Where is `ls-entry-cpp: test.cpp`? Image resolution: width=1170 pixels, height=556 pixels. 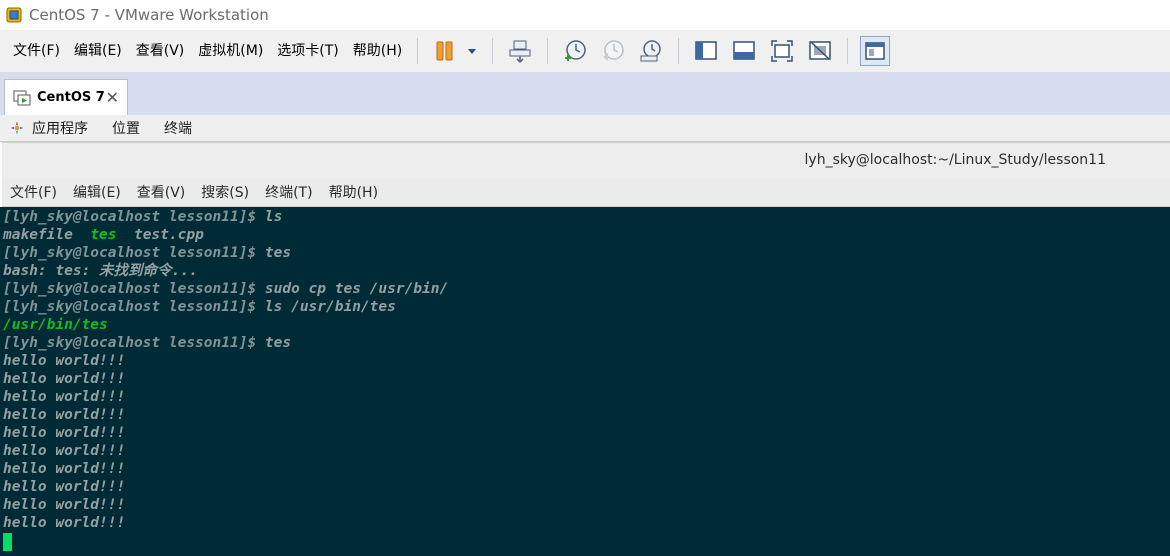 ls-entry-cpp: test.cpp is located at coordinates (160, 235).